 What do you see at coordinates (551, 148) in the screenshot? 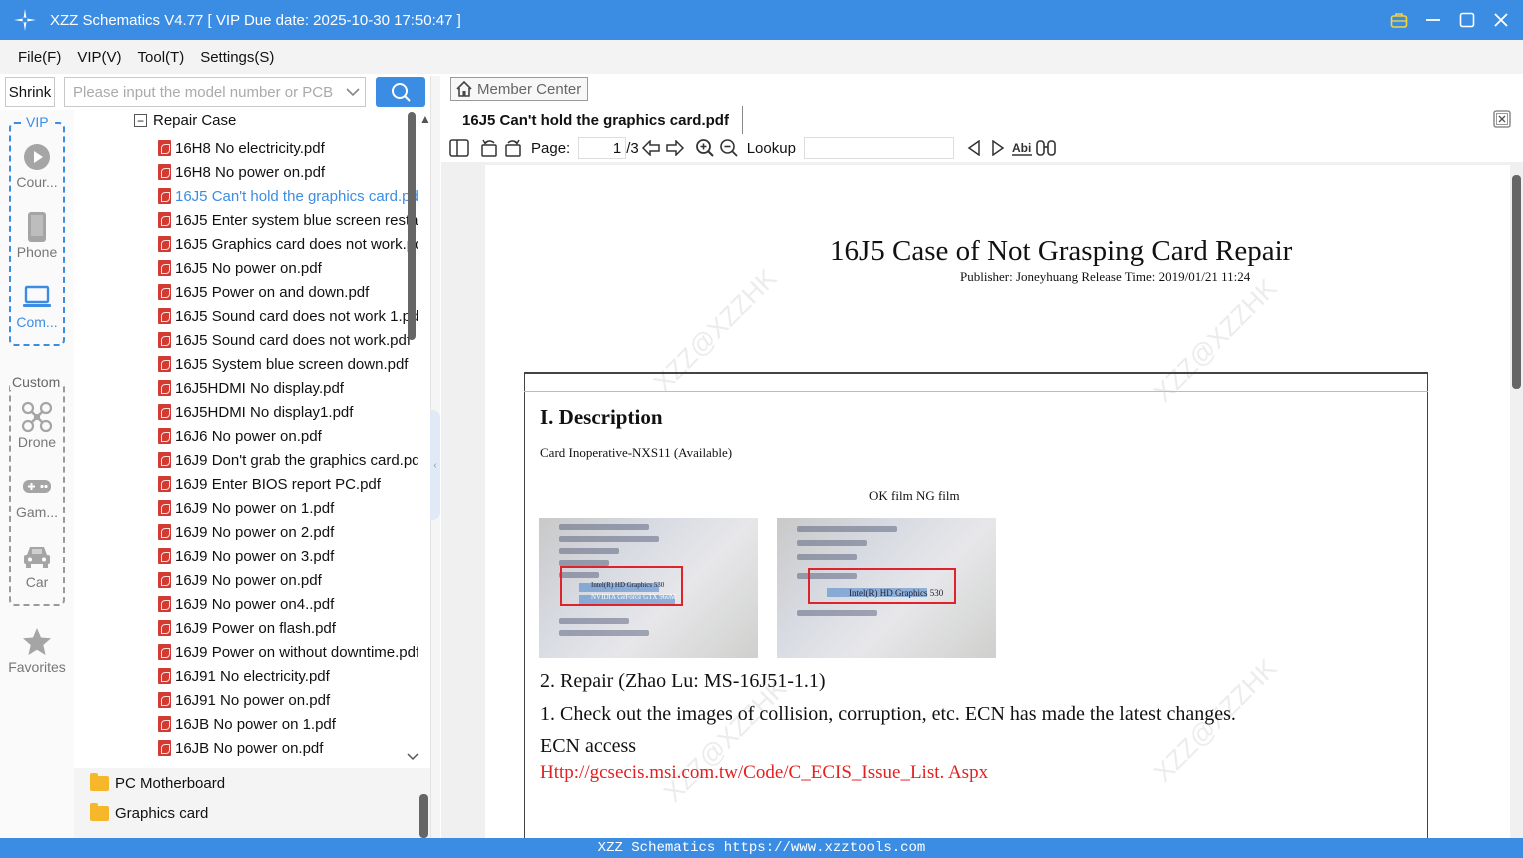
I see `page-label: Page:` at bounding box center [551, 148].